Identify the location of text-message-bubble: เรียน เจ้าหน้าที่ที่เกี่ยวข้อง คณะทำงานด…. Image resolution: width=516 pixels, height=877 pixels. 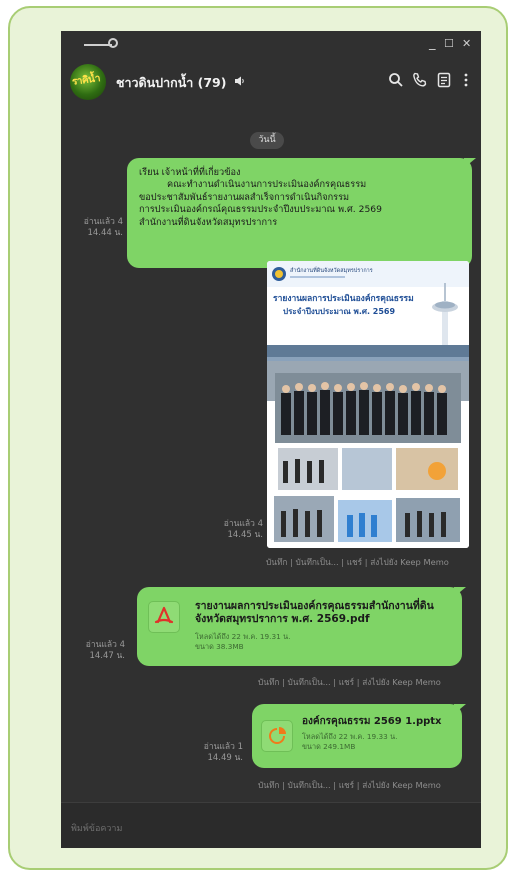
(301, 213).